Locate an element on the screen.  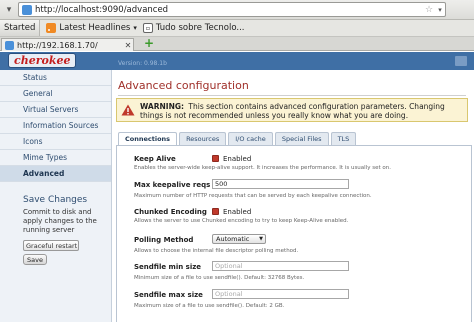
chunked-encoding-value: Enabled is located at coordinates (237, 212).